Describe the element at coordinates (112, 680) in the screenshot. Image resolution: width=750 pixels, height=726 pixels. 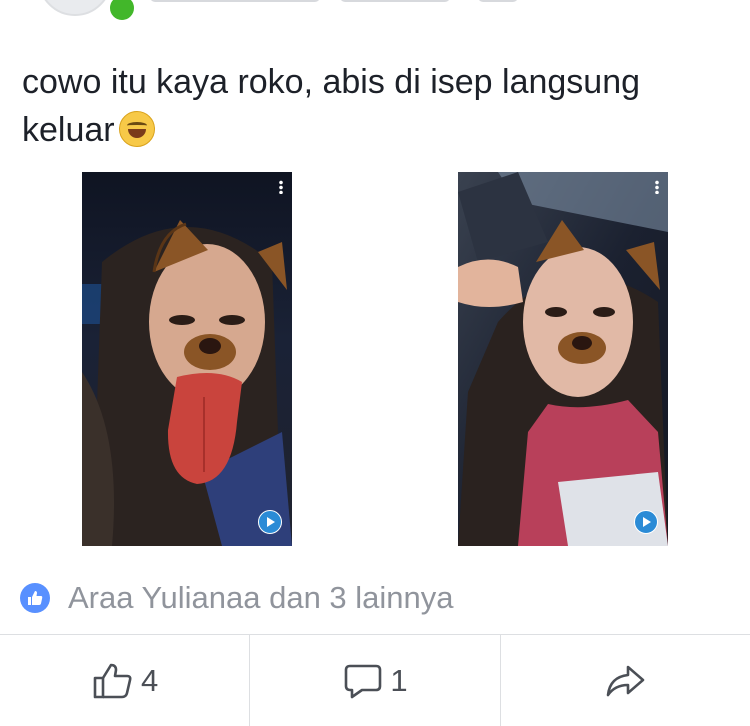
I see `thumbs-up-icon` at that location.